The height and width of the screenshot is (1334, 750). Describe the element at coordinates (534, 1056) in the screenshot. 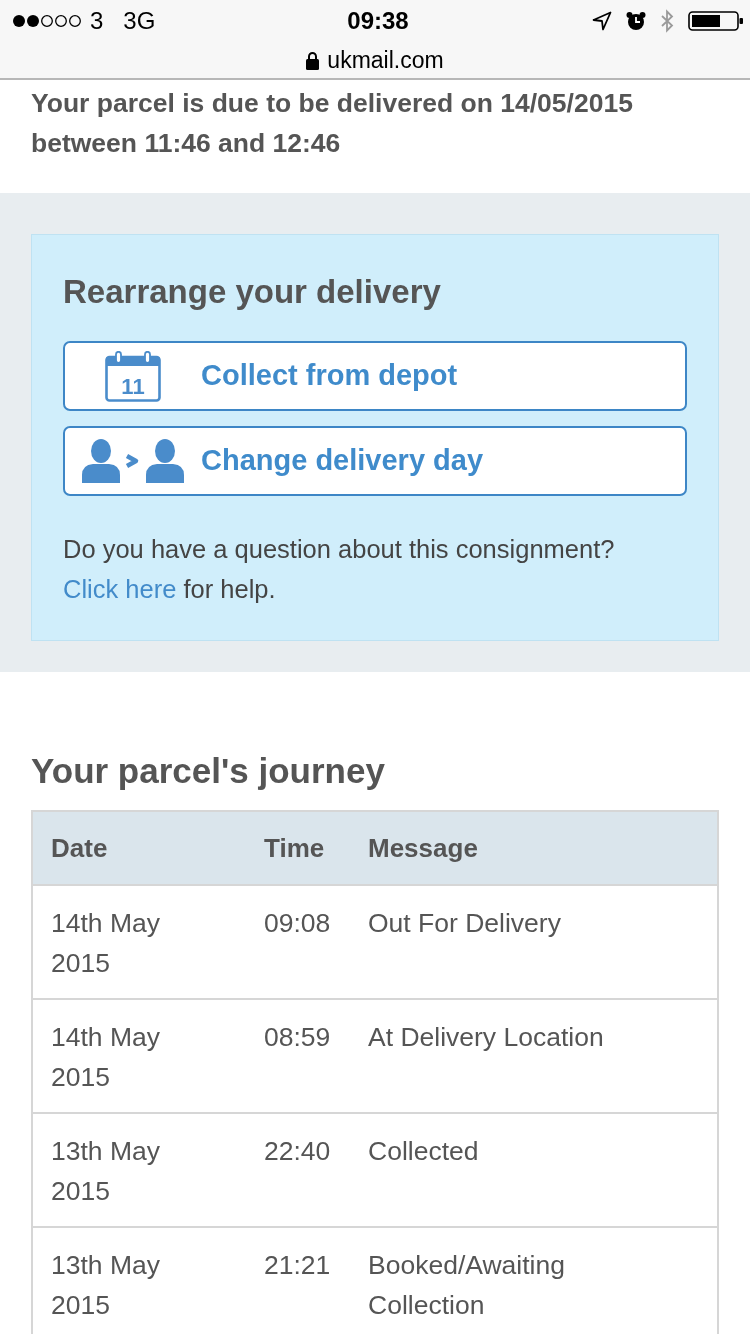

I see `table-cell: At Delivery Location` at that location.